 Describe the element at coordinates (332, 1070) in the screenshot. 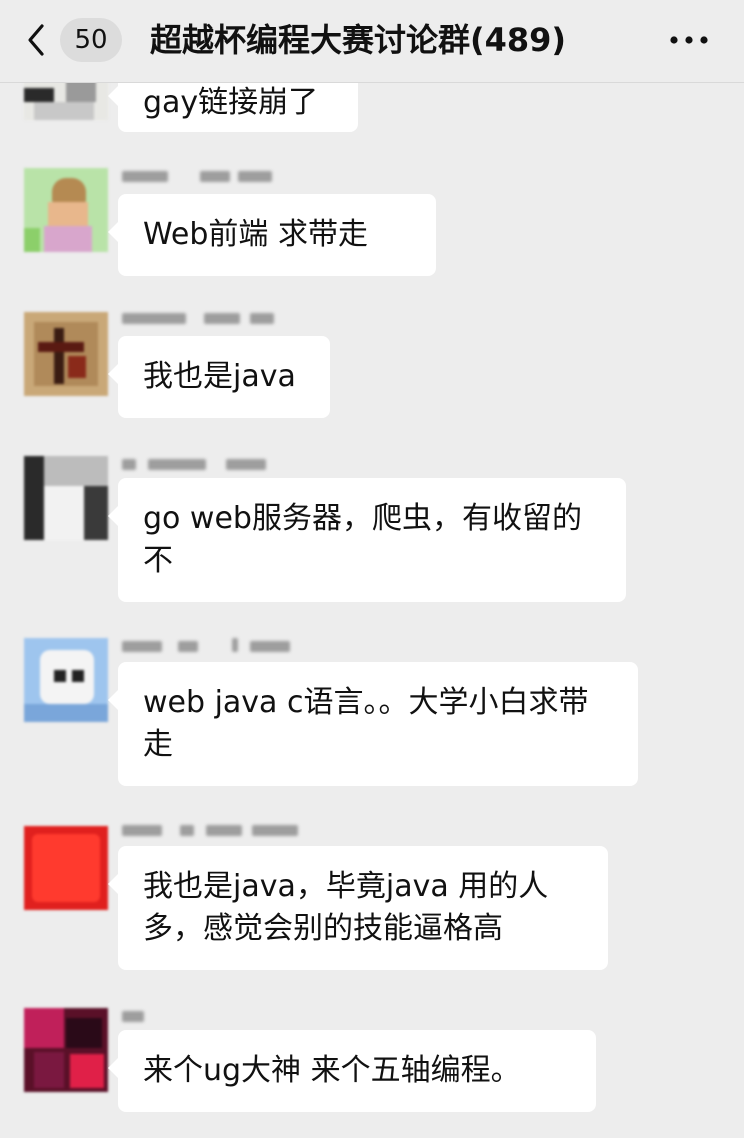

I see `message-text: 来个ug大神 来个五轴编程。` at that location.